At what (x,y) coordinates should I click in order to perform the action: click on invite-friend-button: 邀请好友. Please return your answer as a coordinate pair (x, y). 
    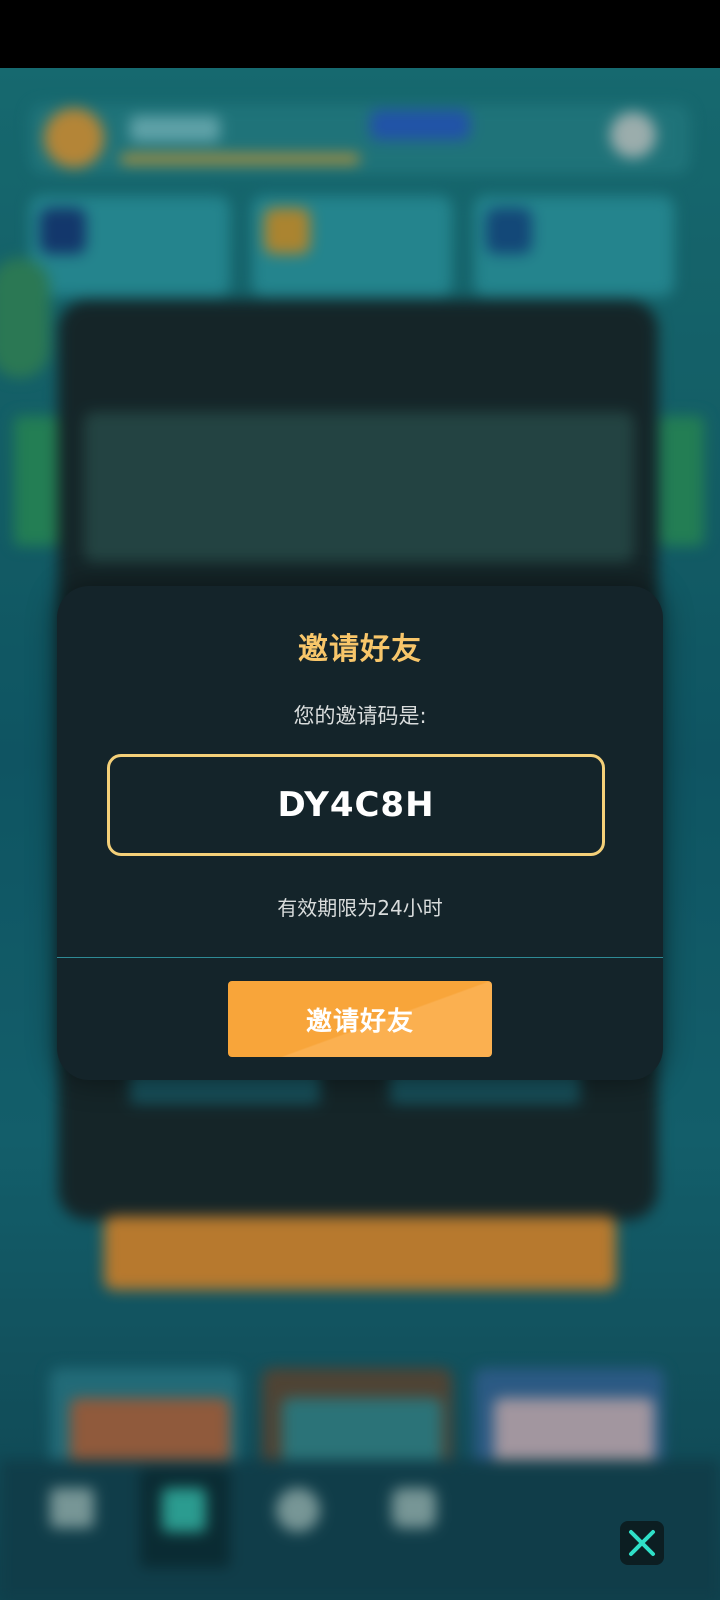
    Looking at the image, I should click on (360, 1019).